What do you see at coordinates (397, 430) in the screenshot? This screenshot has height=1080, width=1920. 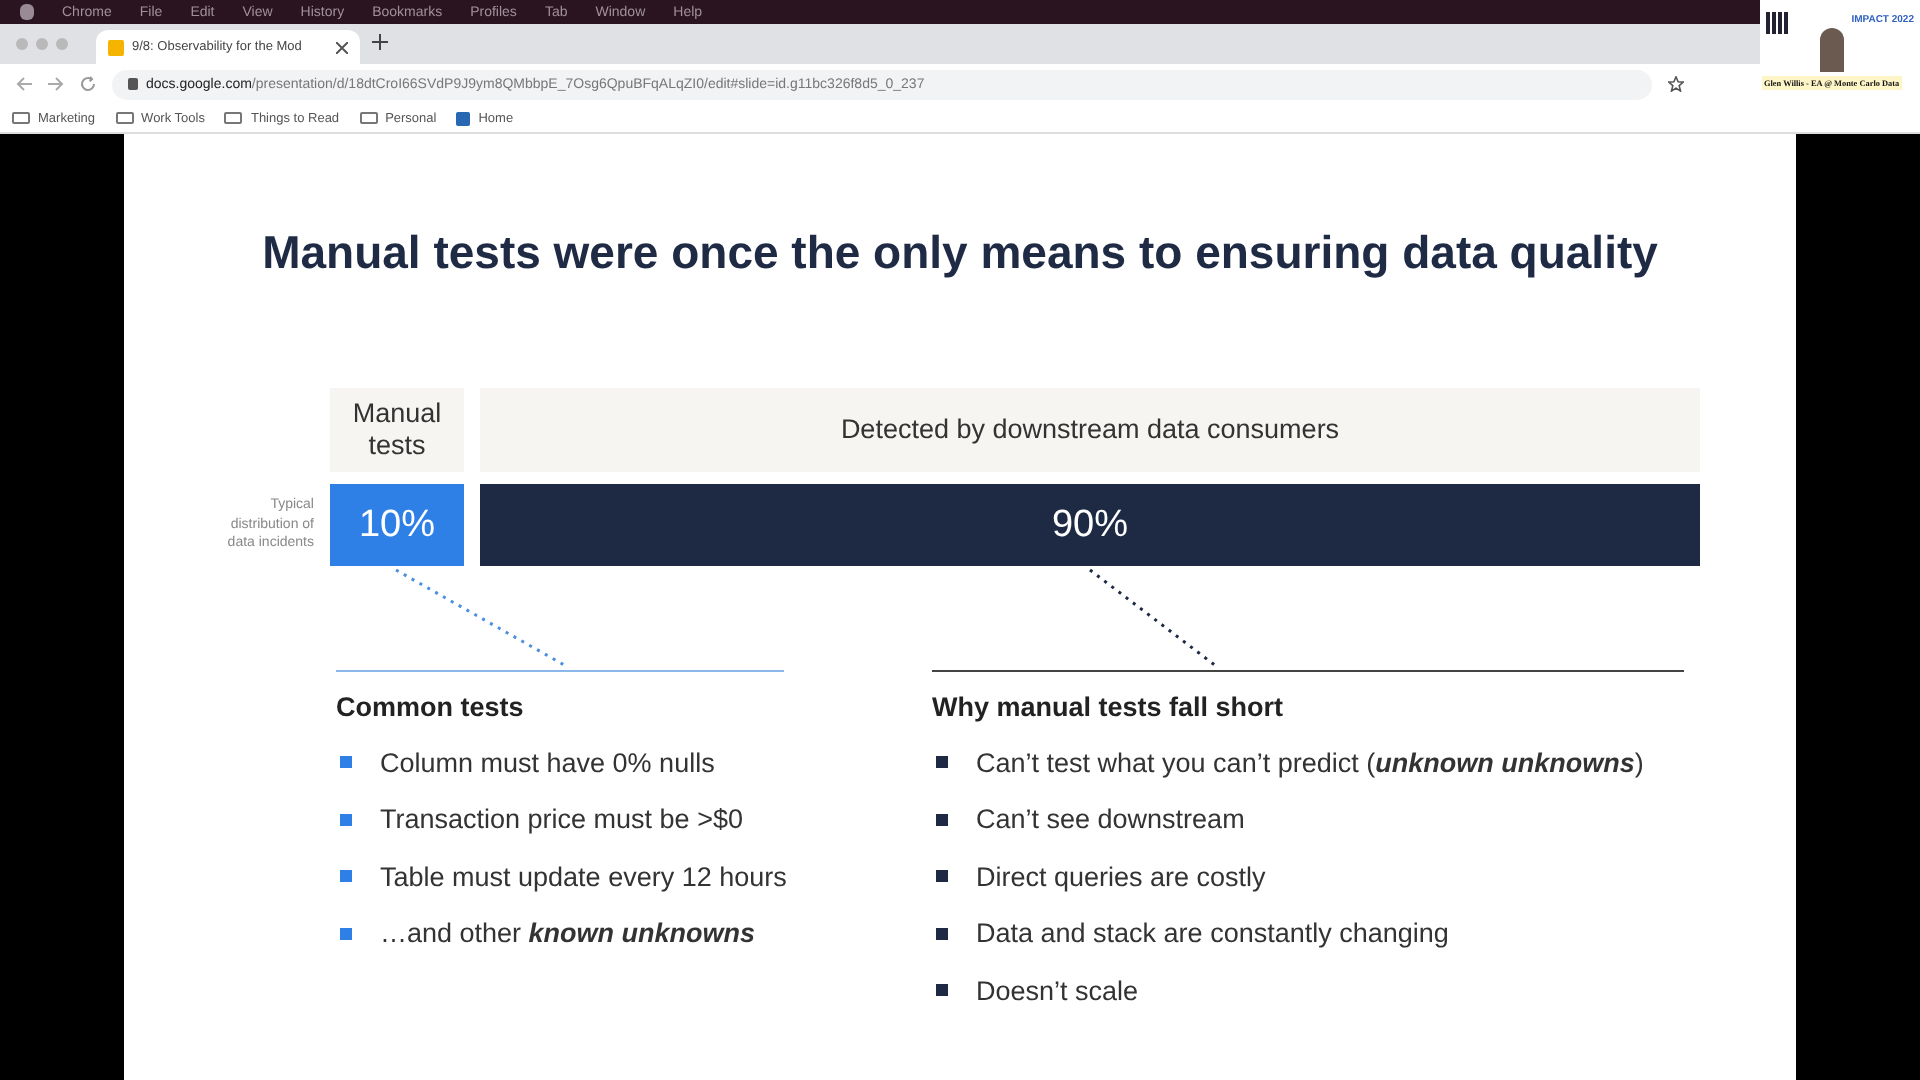 I see `segment-header: Manual tests` at bounding box center [397, 430].